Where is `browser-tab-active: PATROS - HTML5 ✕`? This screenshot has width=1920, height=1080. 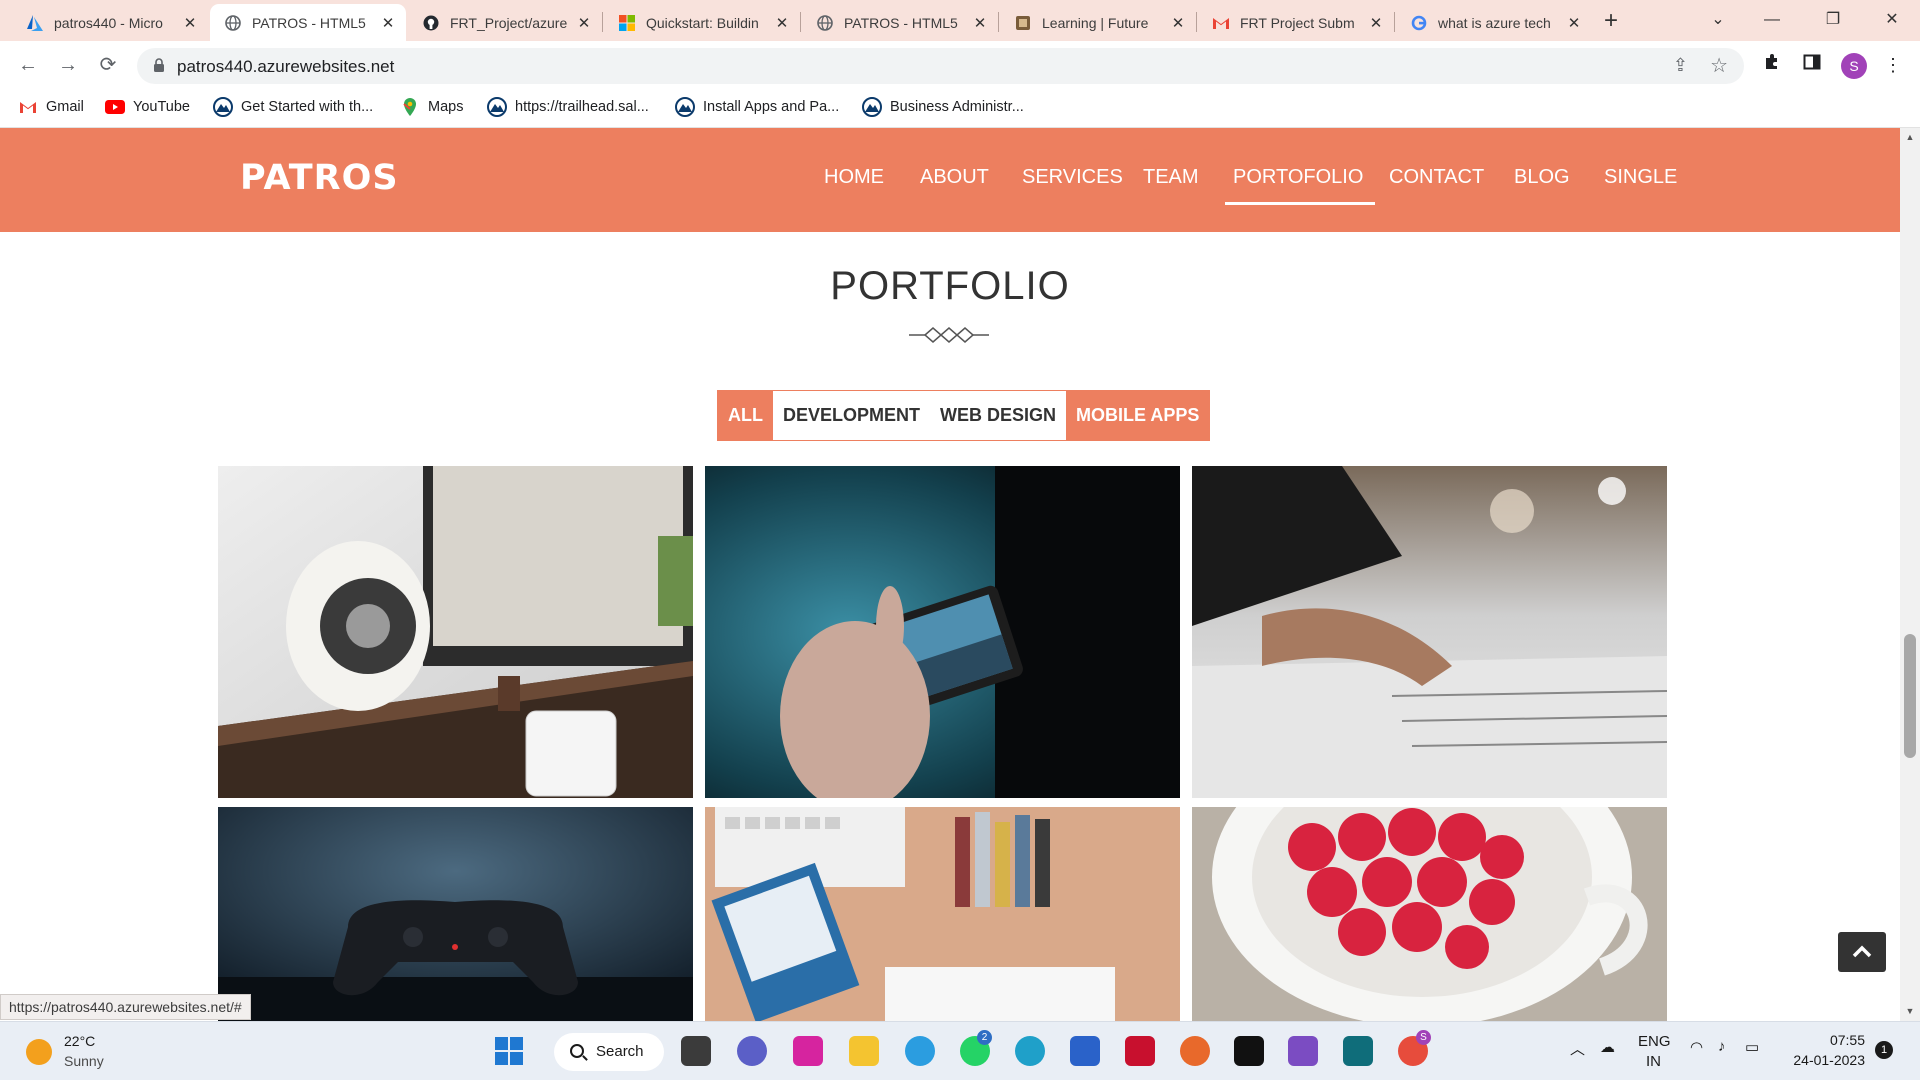
browser-tab-active: PATROS - HTML5 ✕ is located at coordinates (308, 22).